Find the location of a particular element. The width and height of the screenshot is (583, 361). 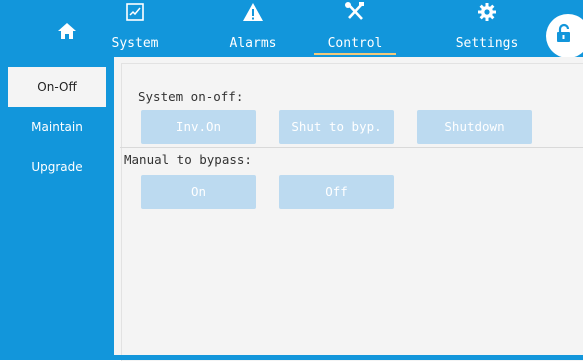

tab-alarms: Alarms is located at coordinates (253, 28).